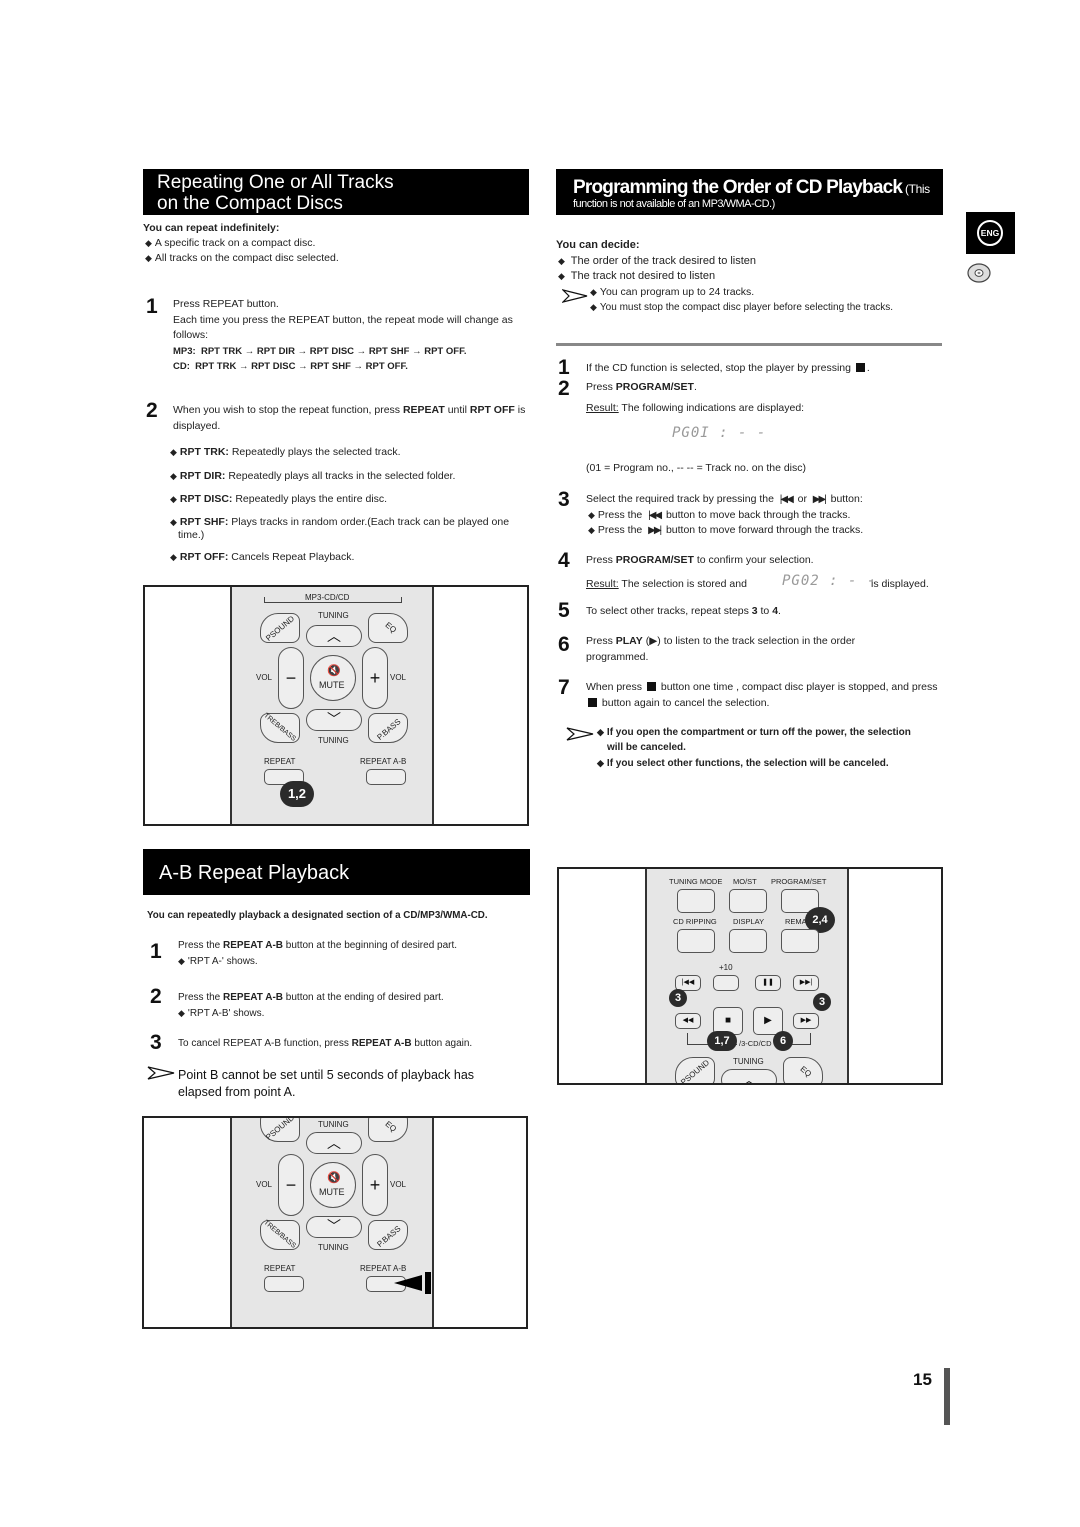 The width and height of the screenshot is (1080, 1527). I want to click on step-number: 3, so click(564, 499).